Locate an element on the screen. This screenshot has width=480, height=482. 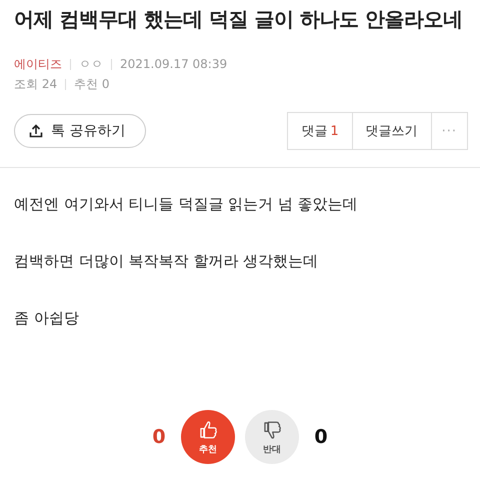
post-paragraph: 예전엔 여기와서 티니들 덕질글 읽는거 넘 좋았는데 is located at coordinates (186, 204).